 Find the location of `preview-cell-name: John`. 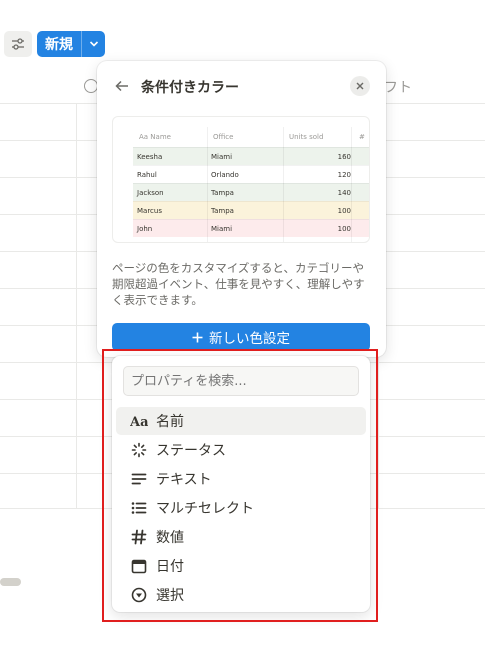

preview-cell-name: John is located at coordinates (145, 229).